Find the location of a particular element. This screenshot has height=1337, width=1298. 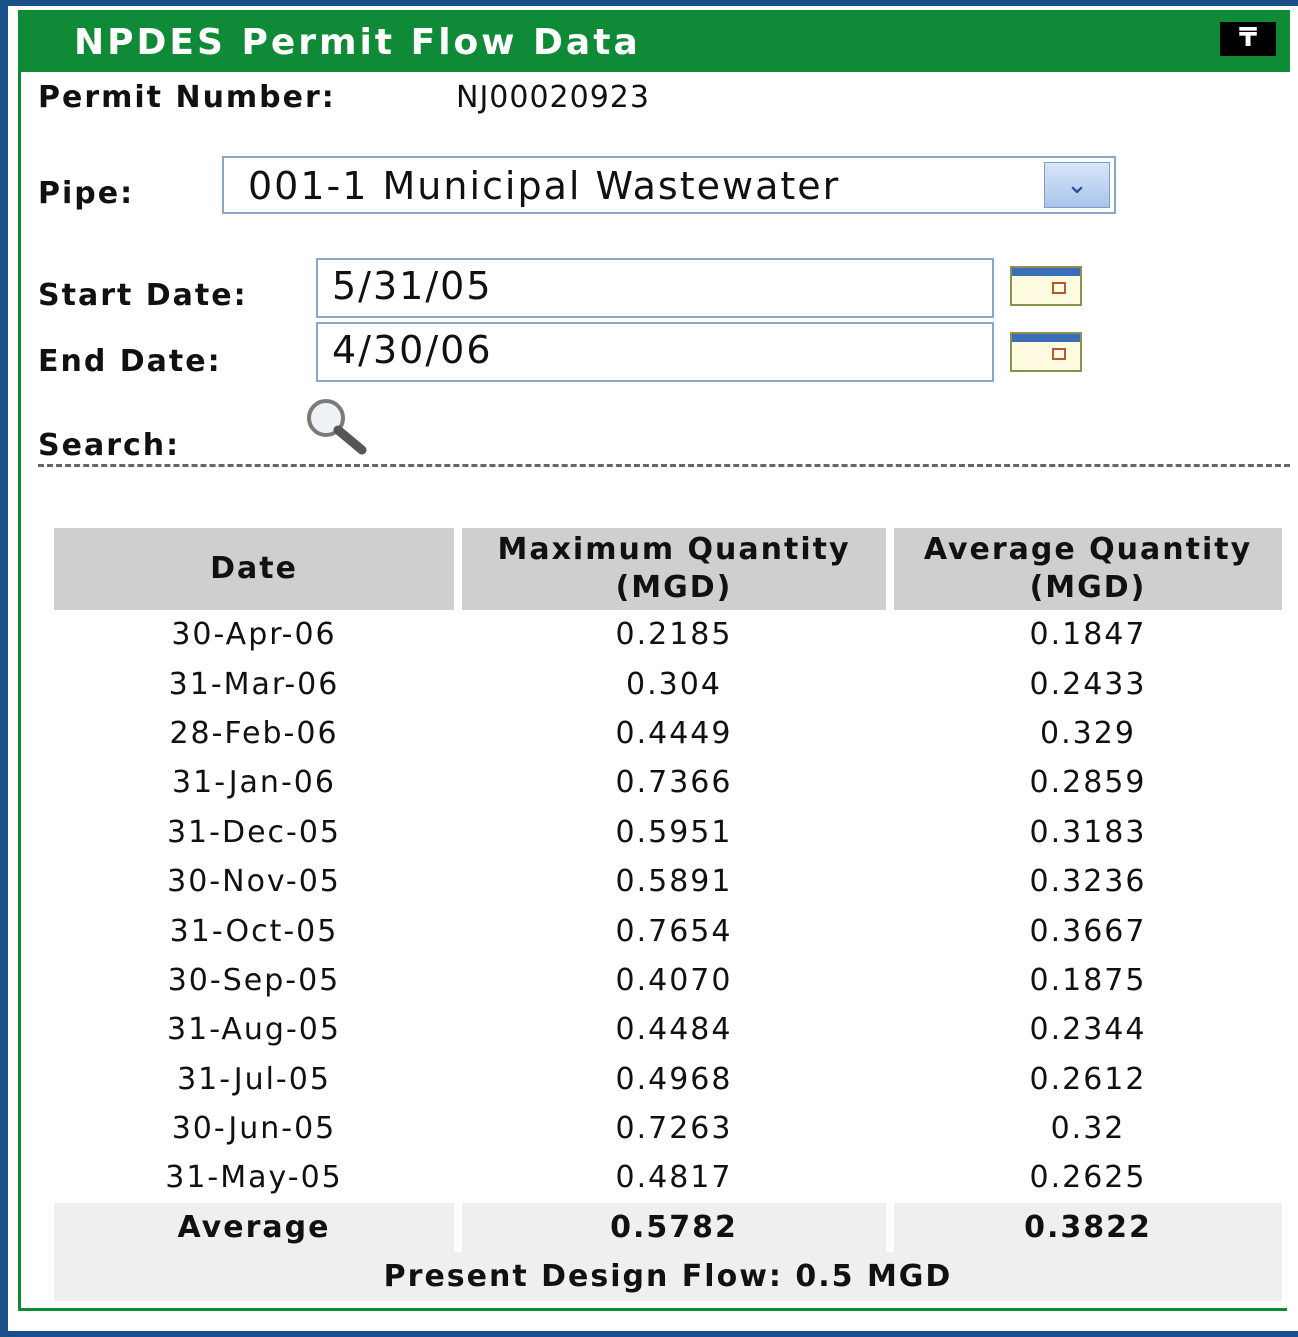

table-row: 30-Sep-05 0.4070 0.1875 is located at coordinates (668, 980).